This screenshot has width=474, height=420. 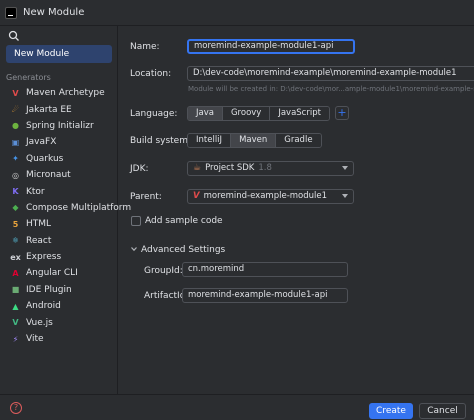 What do you see at coordinates (59, 54) in the screenshot?
I see `sidebar-item-new-module: New Module` at bounding box center [59, 54].